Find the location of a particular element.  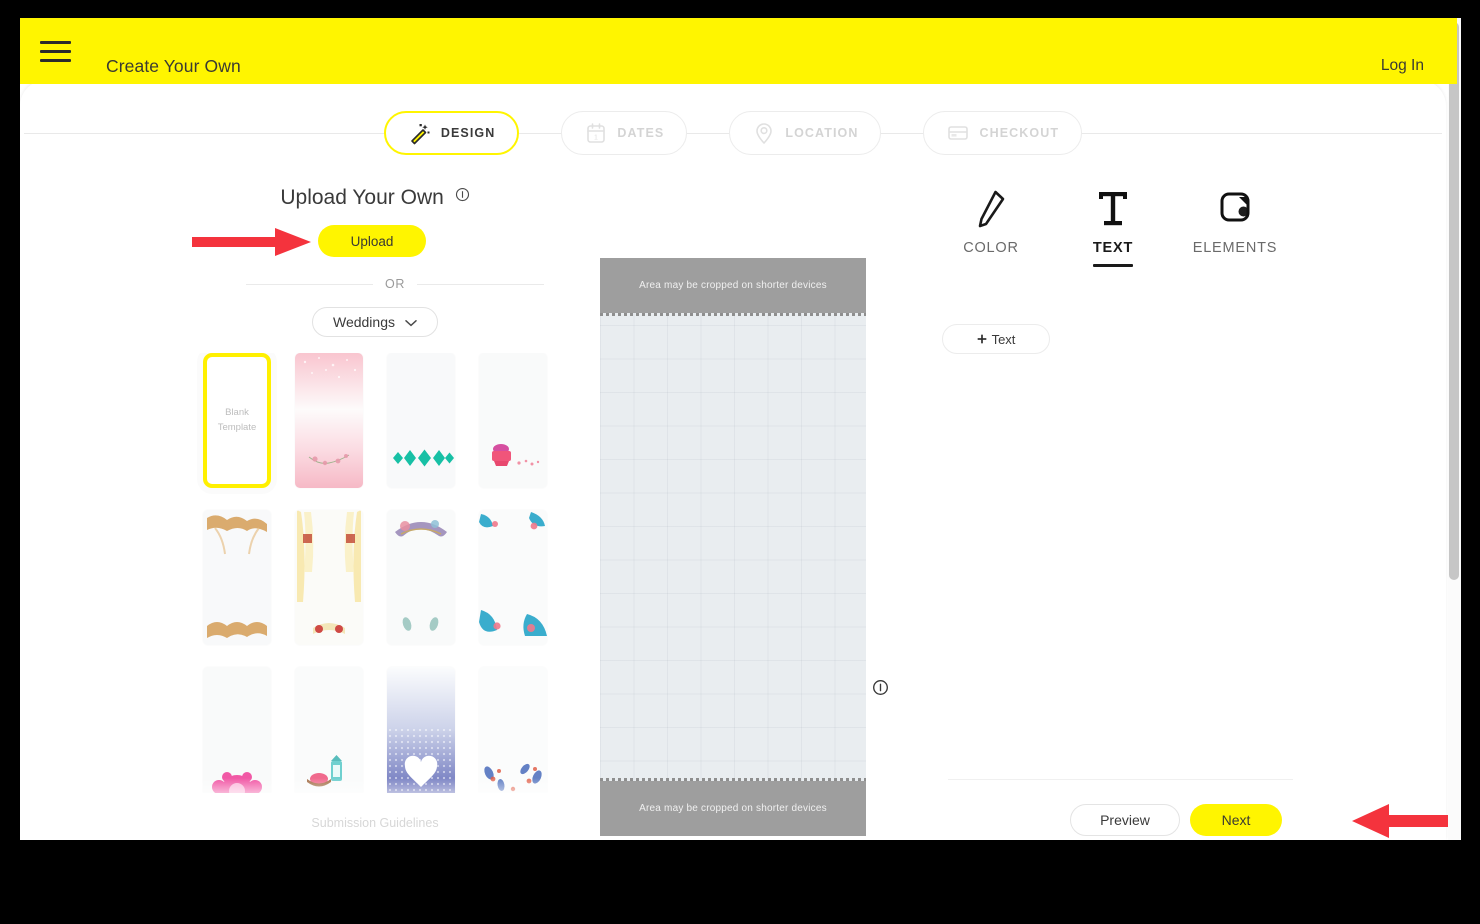

or-label: OR is located at coordinates (395, 284).